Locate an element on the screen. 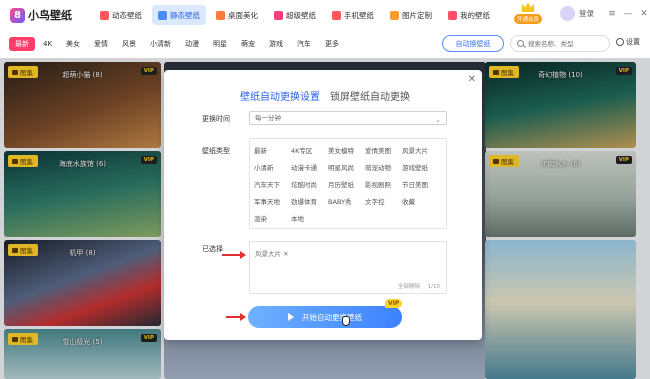 The image size is (650, 379). nav-desktop-beautify: 桌面美化 is located at coordinates (237, 15).